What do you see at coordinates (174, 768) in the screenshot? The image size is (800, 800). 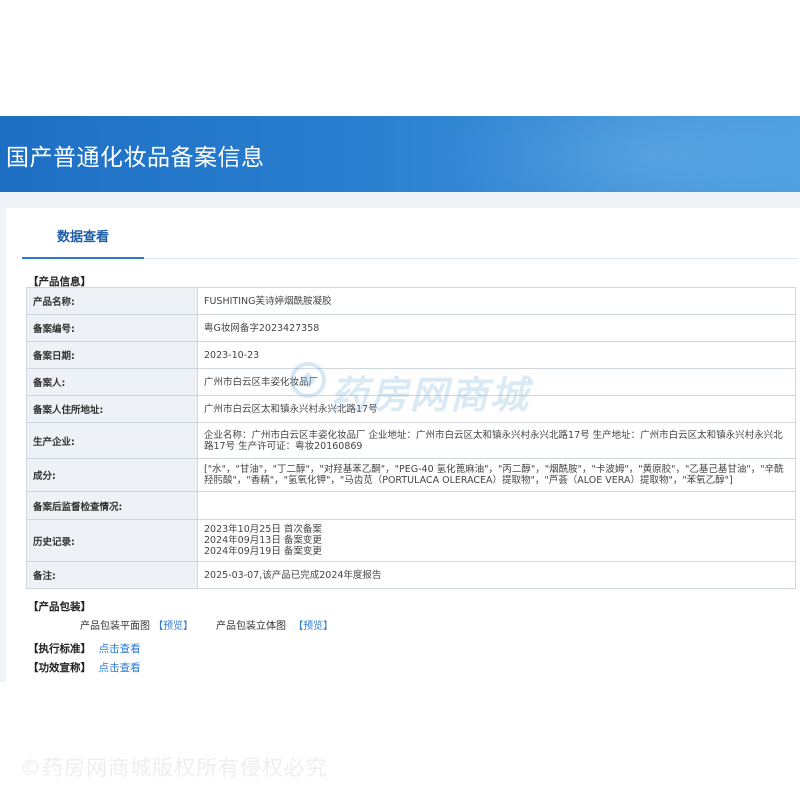 I see `copyright-watermark: ©药房网商城版权所有侵权必究` at bounding box center [174, 768].